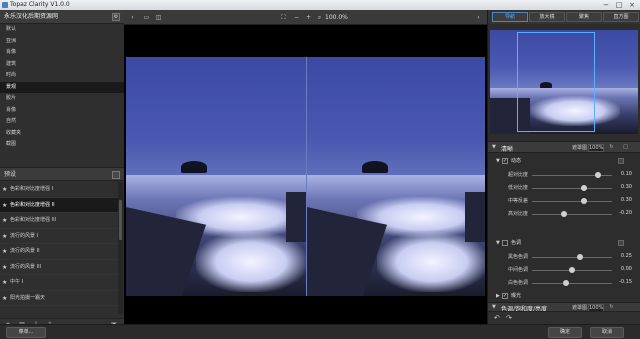 This screenshot has height=339, width=640. Describe the element at coordinates (564, 296) in the screenshot. I see `exposure-row: ▶ ✓ 曝光` at that location.